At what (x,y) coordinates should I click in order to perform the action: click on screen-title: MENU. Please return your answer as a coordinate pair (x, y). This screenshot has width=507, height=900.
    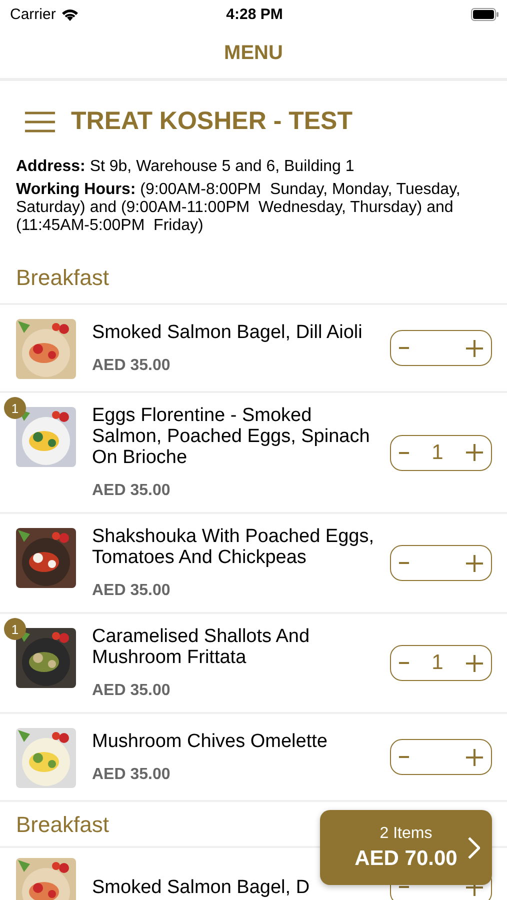
    Looking at the image, I should click on (253, 53).